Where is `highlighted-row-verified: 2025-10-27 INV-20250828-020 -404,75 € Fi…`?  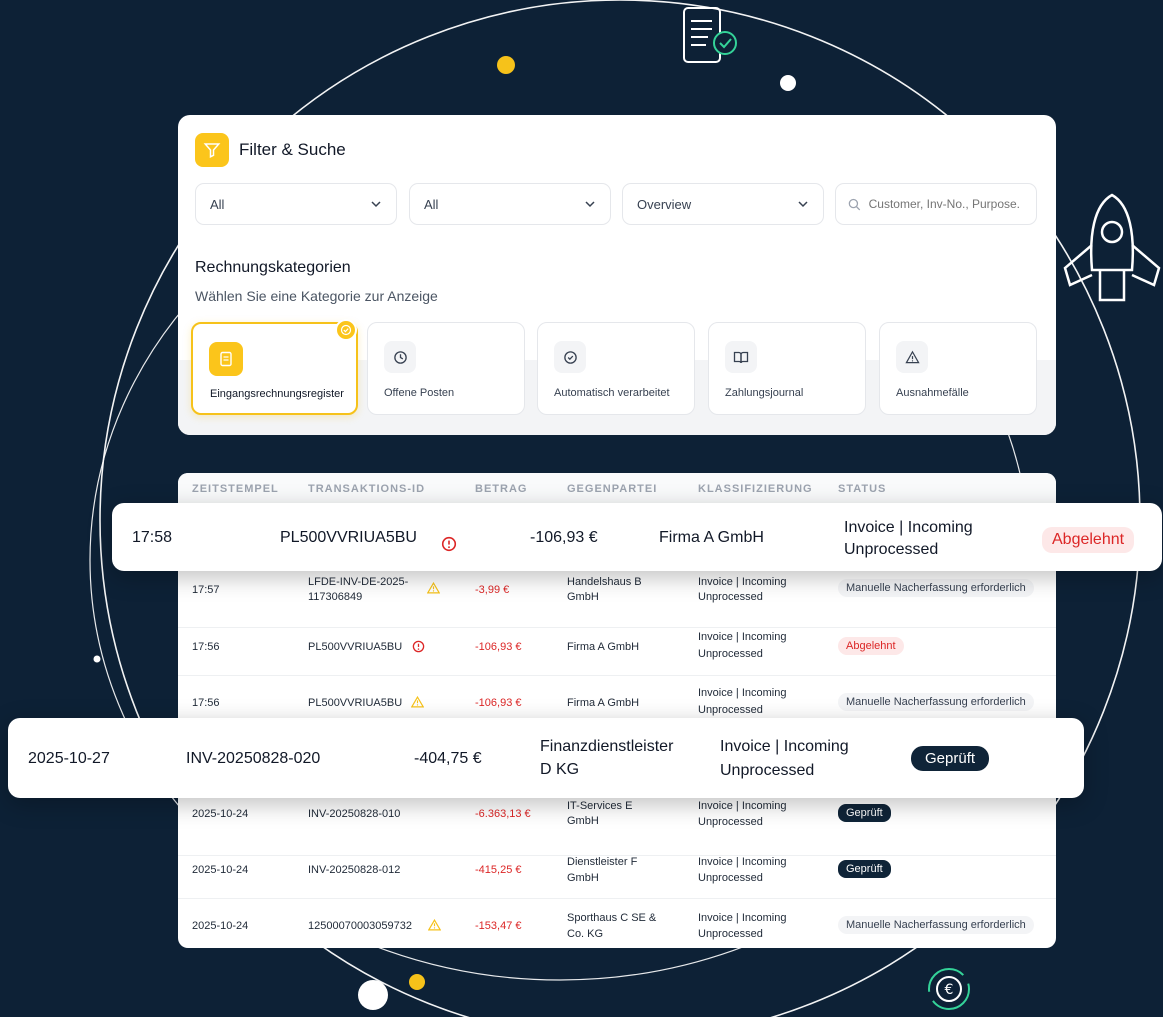
highlighted-row-verified: 2025-10-27 INV-20250828-020 -404,75 € Fi… is located at coordinates (546, 758).